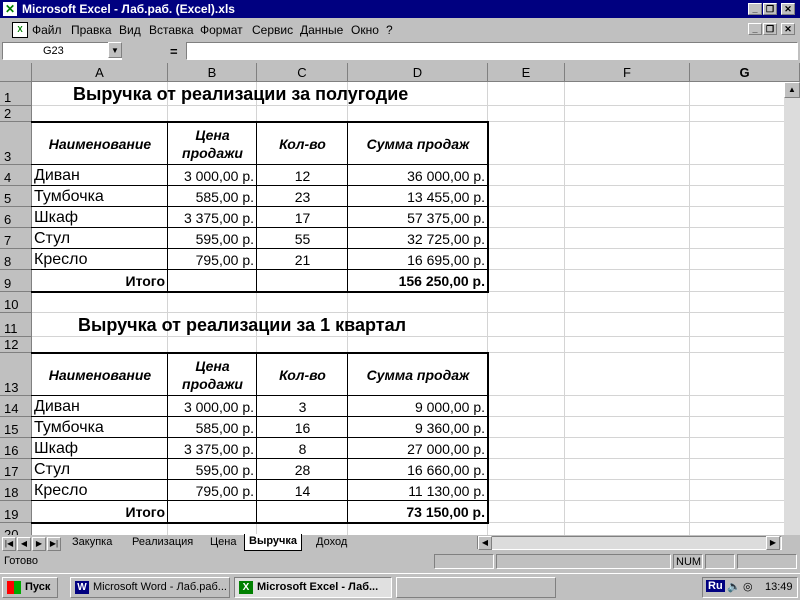 This screenshot has height=600, width=800. Describe the element at coordinates (755, 29) in the screenshot. I see `doc-minimize-icon: _` at that location.